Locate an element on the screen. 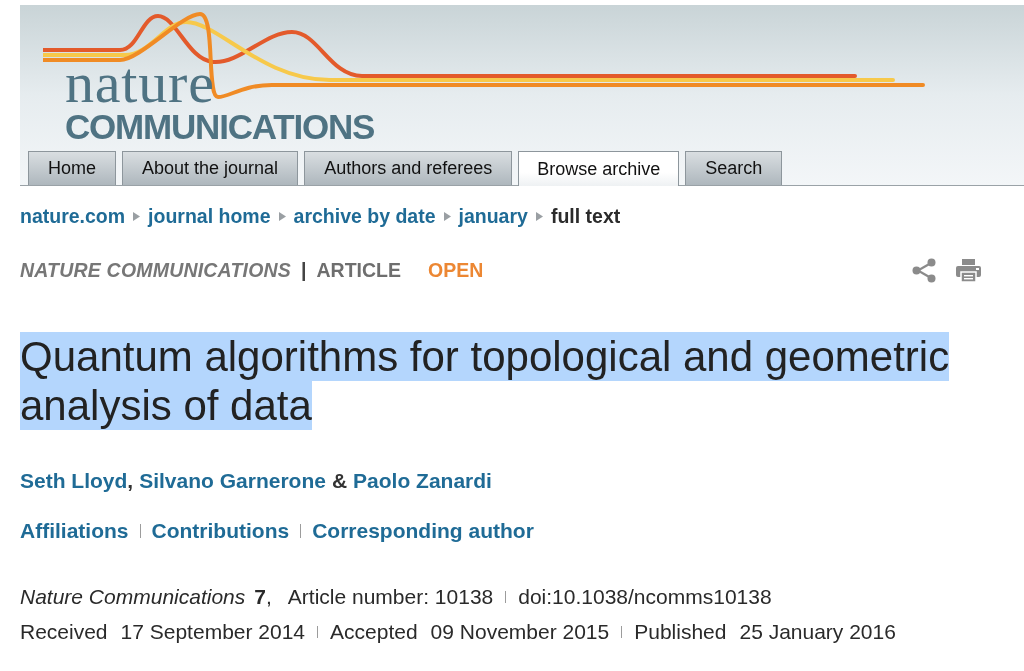 The height and width of the screenshot is (671, 1024). nav-tab: Authors and referees is located at coordinates (408, 168).